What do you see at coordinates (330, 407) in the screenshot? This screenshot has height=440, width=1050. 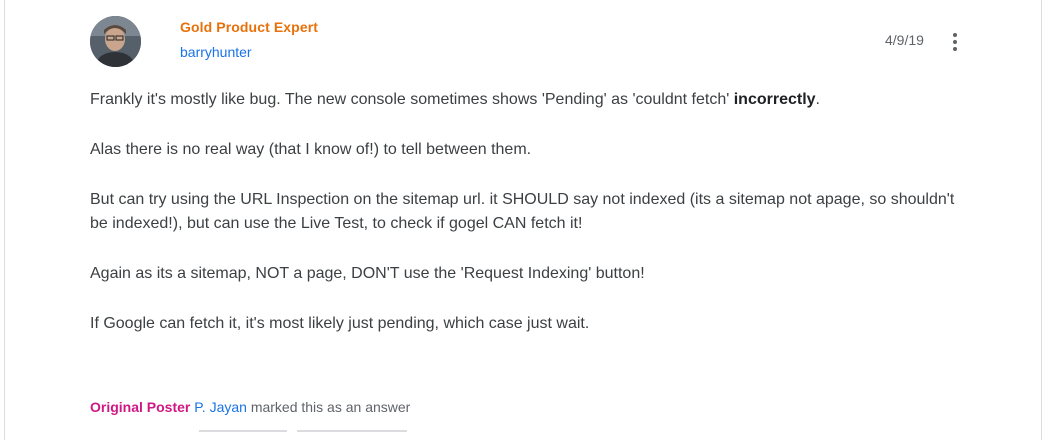 I see `marked-answer-text: marked this as an answer` at bounding box center [330, 407].